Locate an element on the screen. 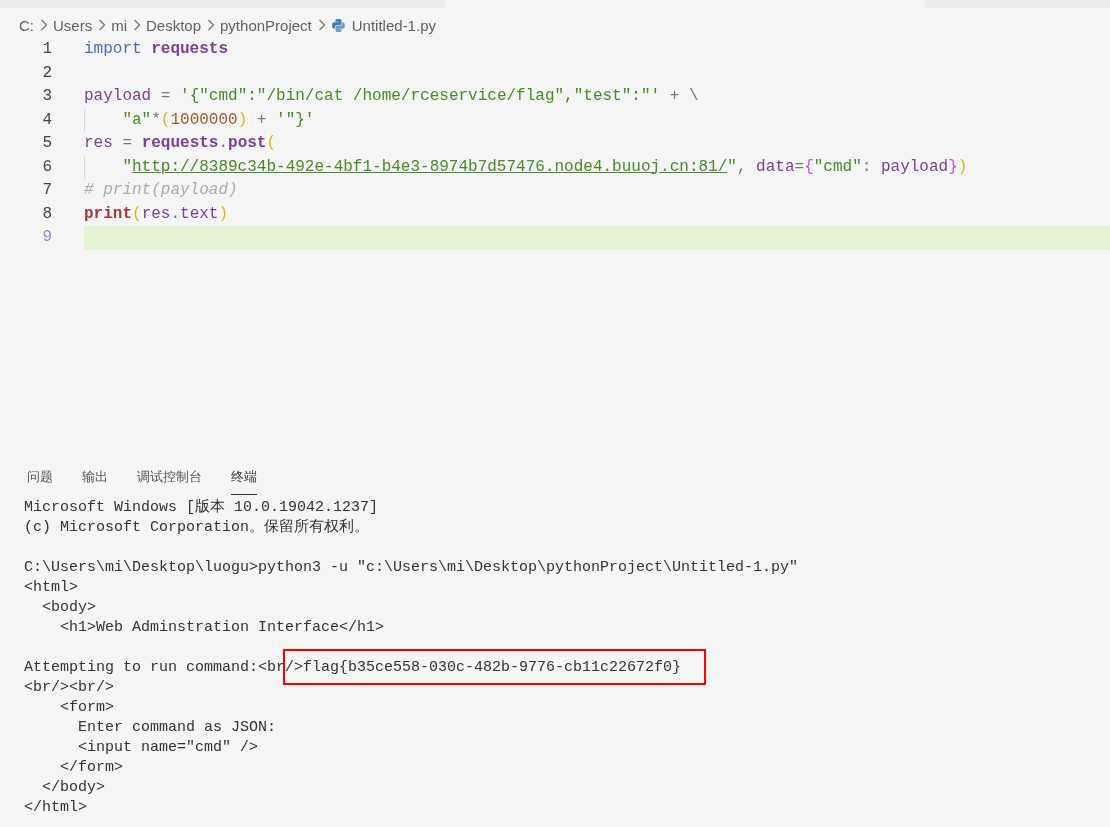  terminal-line: </body> is located at coordinates (73, 787).